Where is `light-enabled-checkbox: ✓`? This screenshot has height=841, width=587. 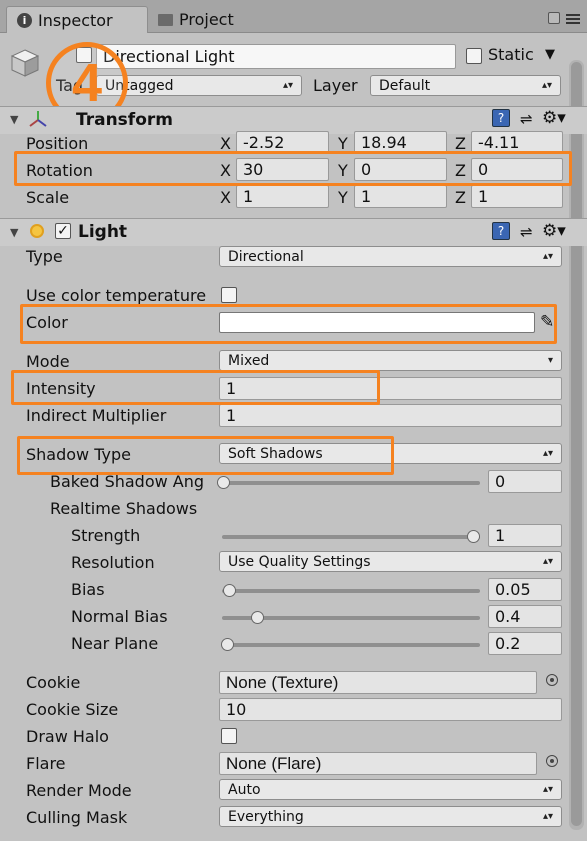 light-enabled-checkbox: ✓ is located at coordinates (63, 231).